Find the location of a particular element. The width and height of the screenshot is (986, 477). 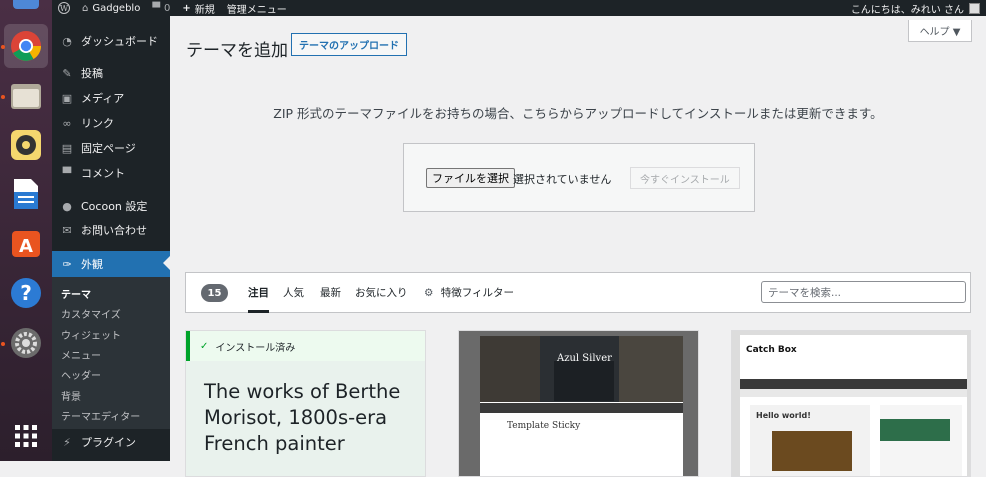

dashboard-icon: ◔ is located at coordinates (67, 41).